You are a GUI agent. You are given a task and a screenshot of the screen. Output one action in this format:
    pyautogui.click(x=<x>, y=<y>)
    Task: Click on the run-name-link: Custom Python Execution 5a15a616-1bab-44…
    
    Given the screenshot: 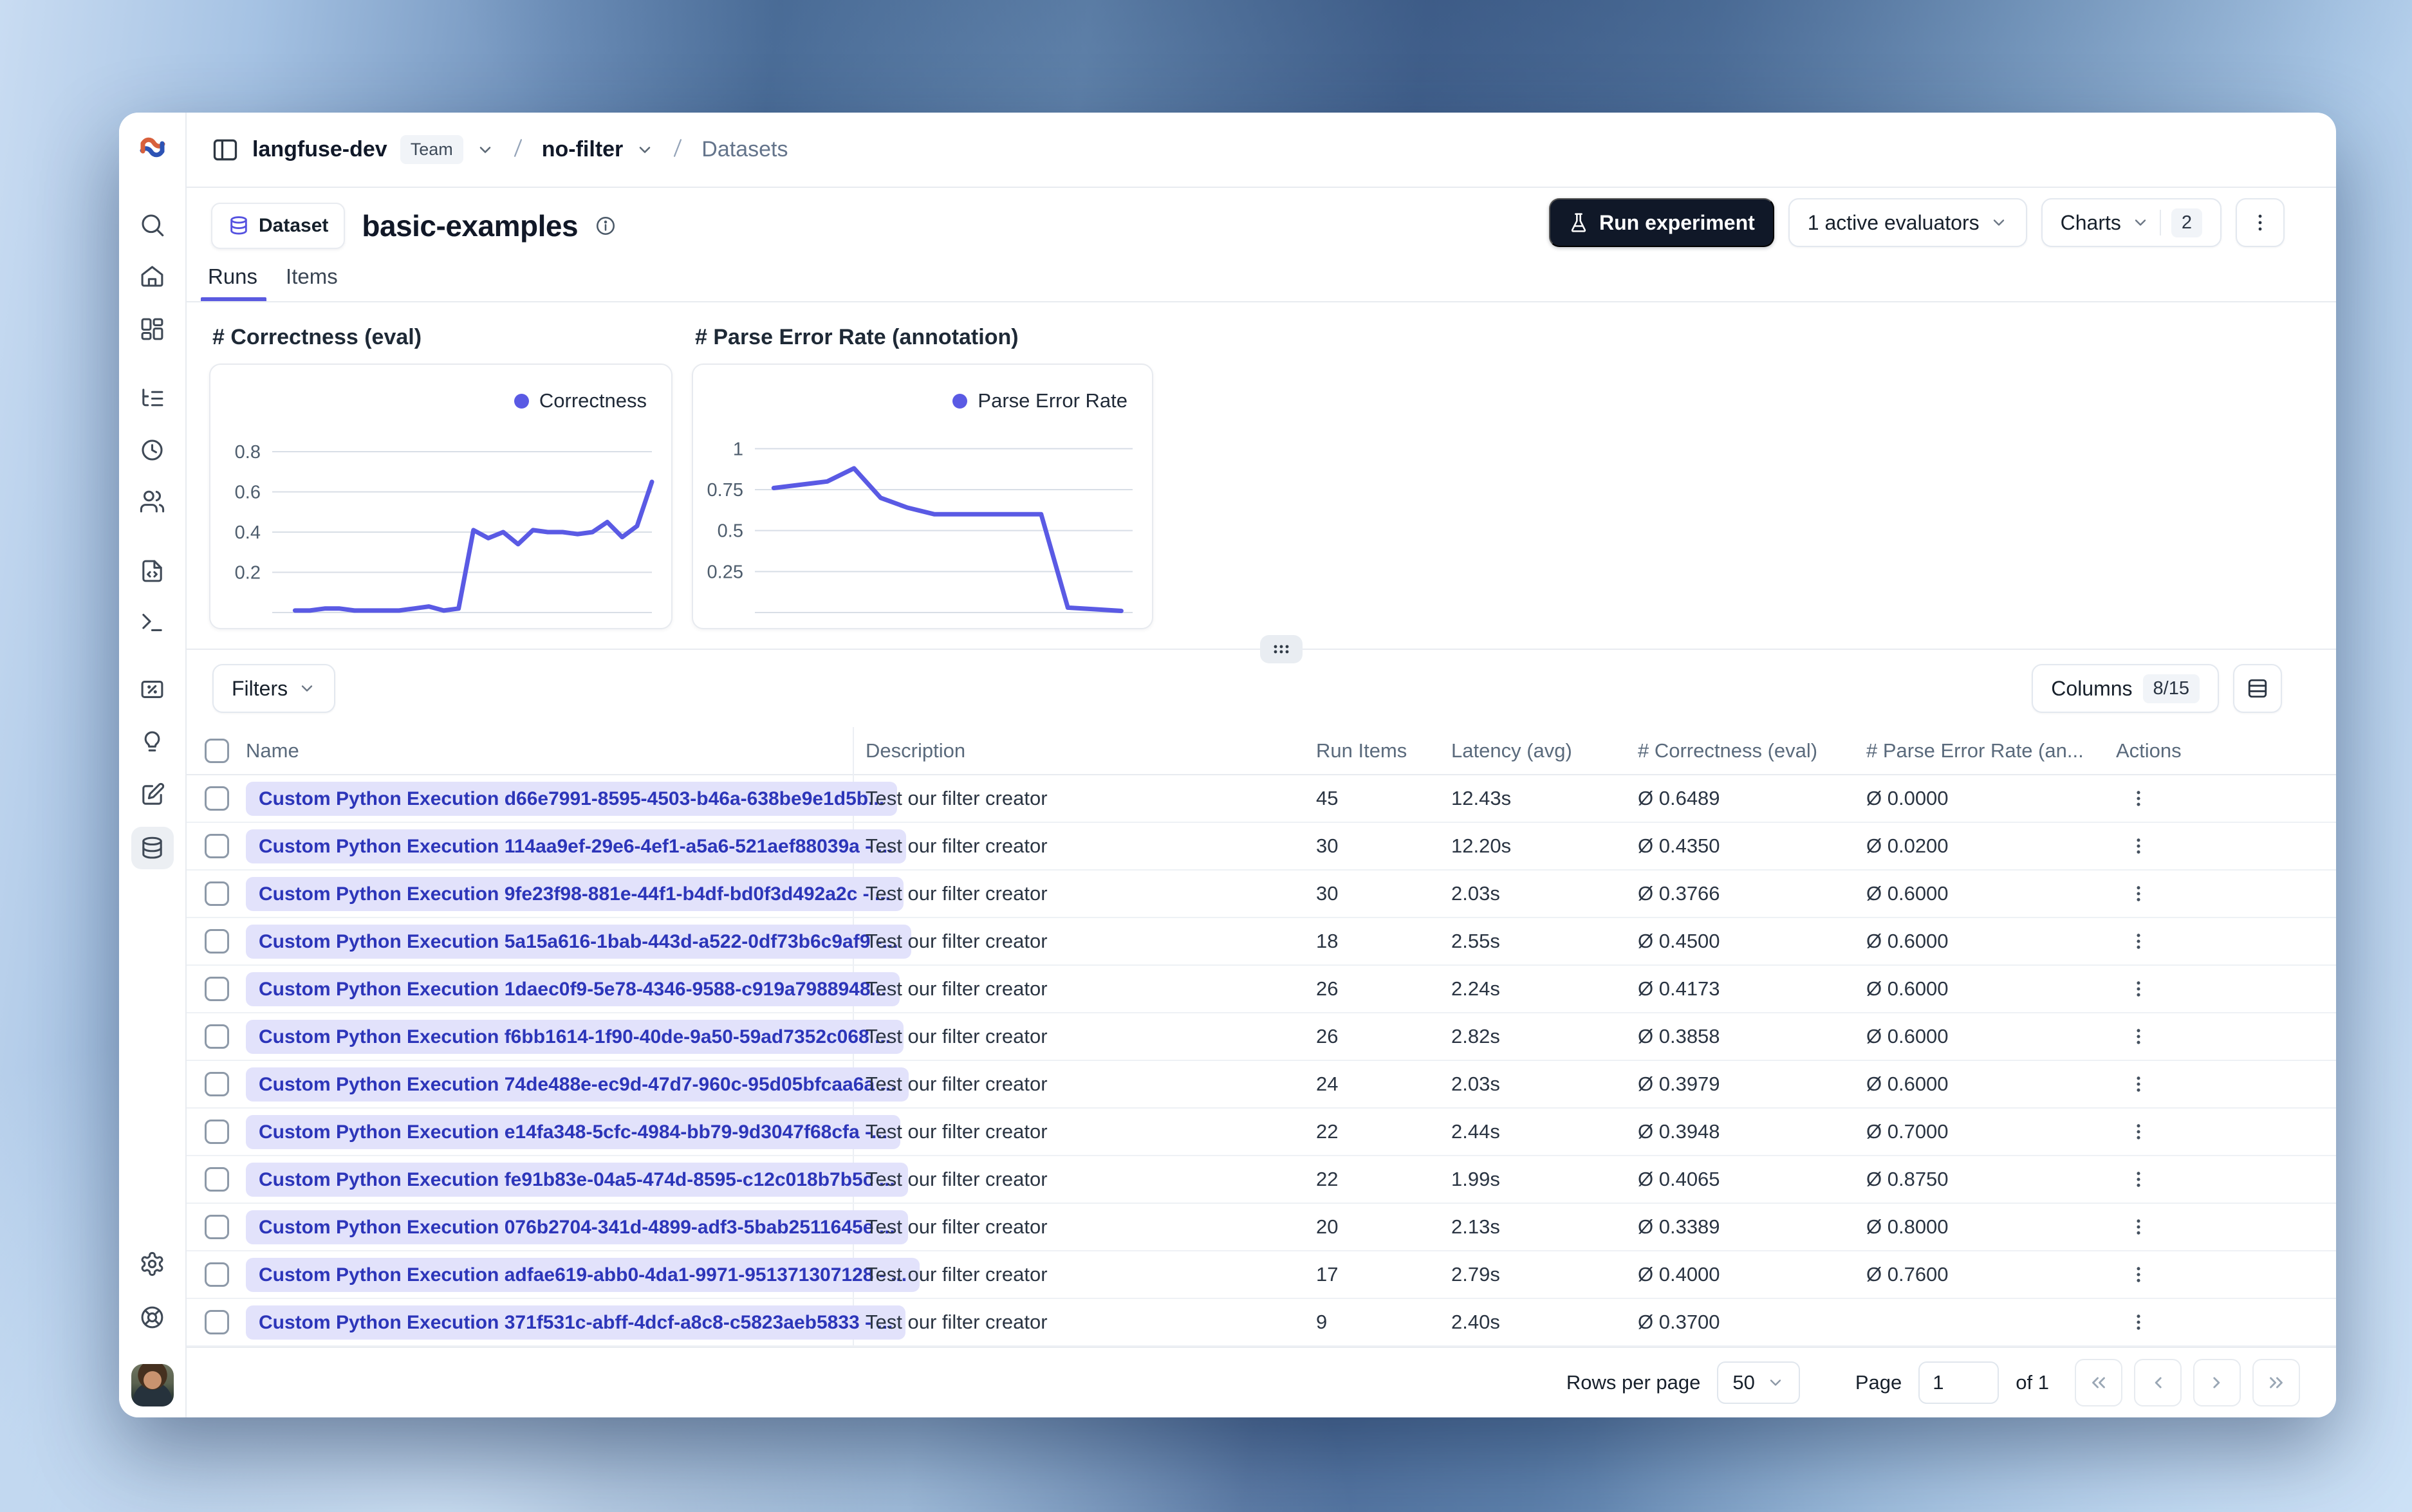 What is the action you would take?
    pyautogui.click(x=578, y=941)
    